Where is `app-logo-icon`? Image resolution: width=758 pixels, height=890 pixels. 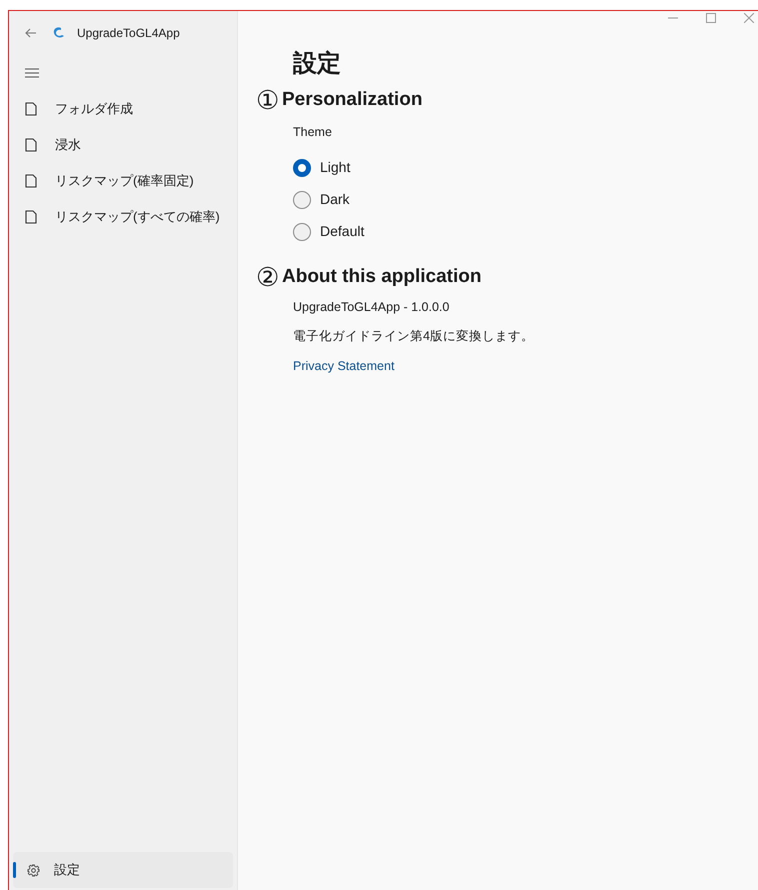 app-logo-icon is located at coordinates (58, 33).